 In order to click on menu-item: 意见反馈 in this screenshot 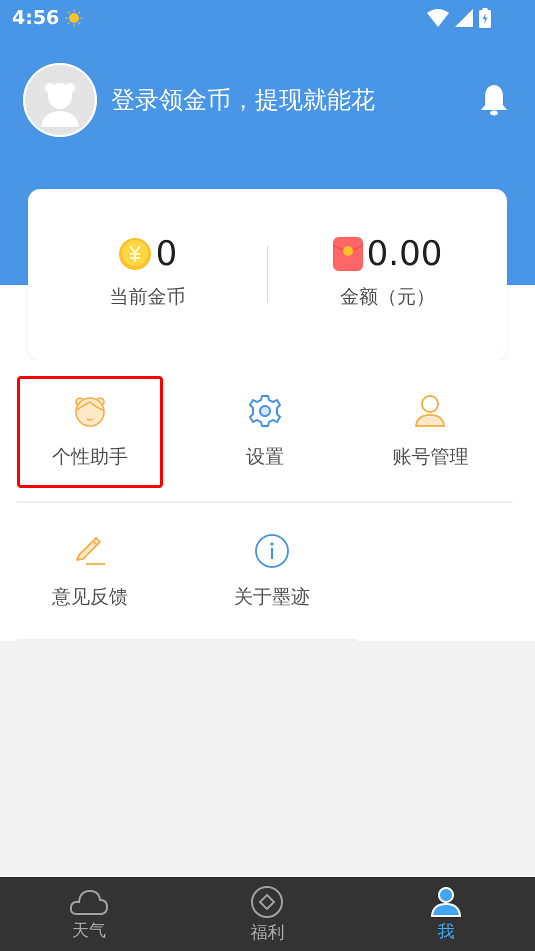, I will do `click(90, 572)`.